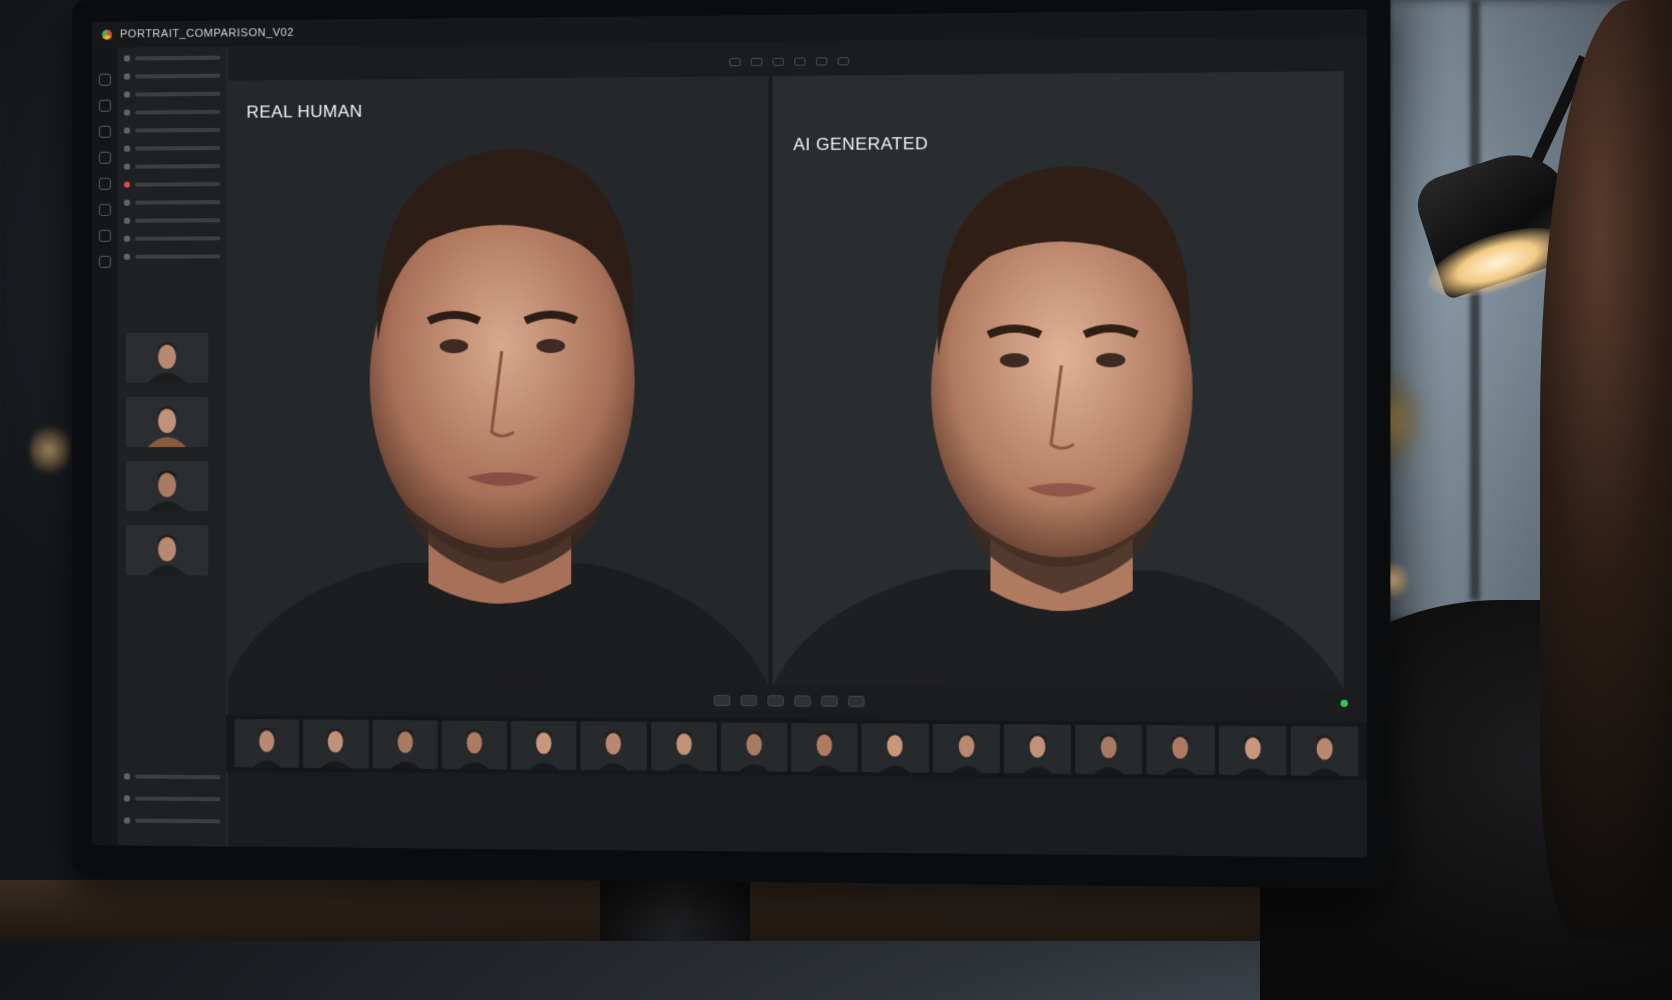  I want to click on sidebar-footer, so click(172, 798).